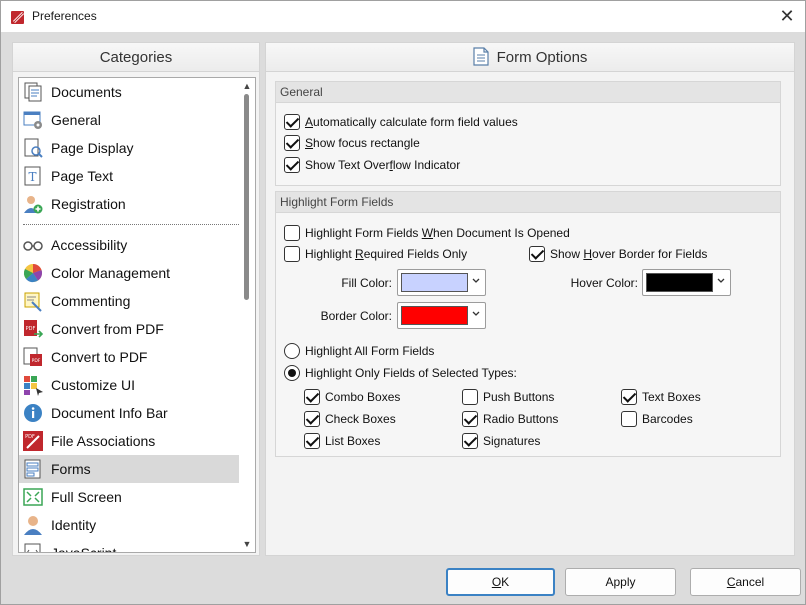 Image resolution: width=806 pixels, height=605 pixels. I want to click on ok-button: OK, so click(500, 582).